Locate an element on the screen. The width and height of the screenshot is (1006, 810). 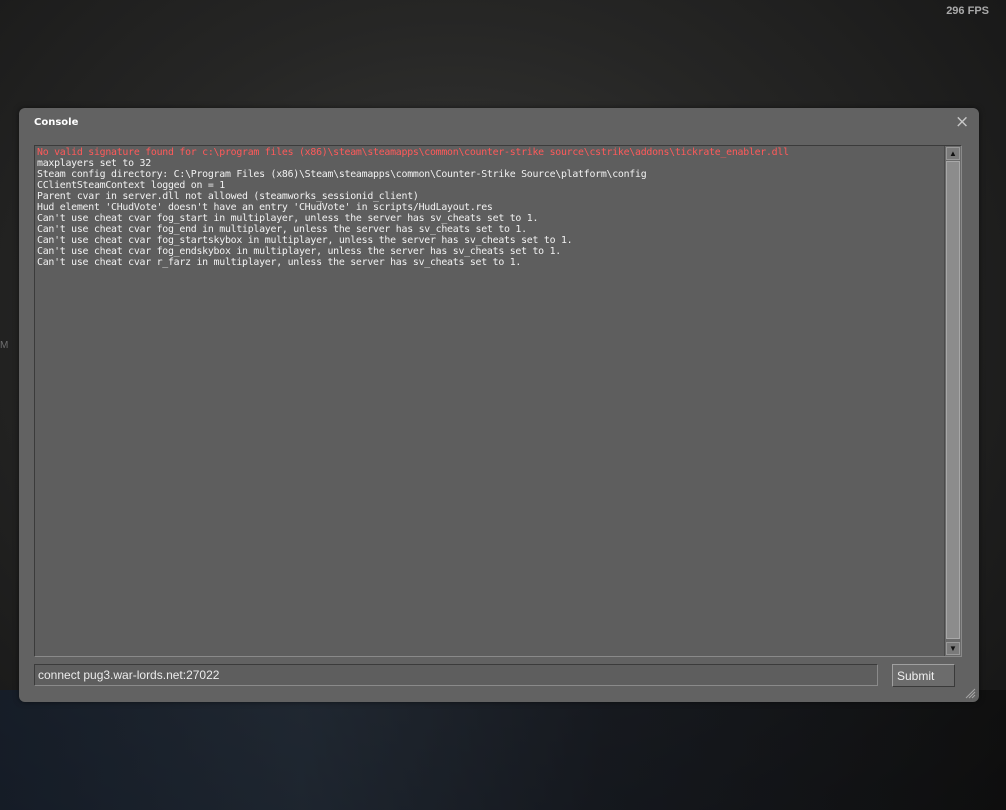
log-line: maxplayers set to 32 is located at coordinates (94, 163).